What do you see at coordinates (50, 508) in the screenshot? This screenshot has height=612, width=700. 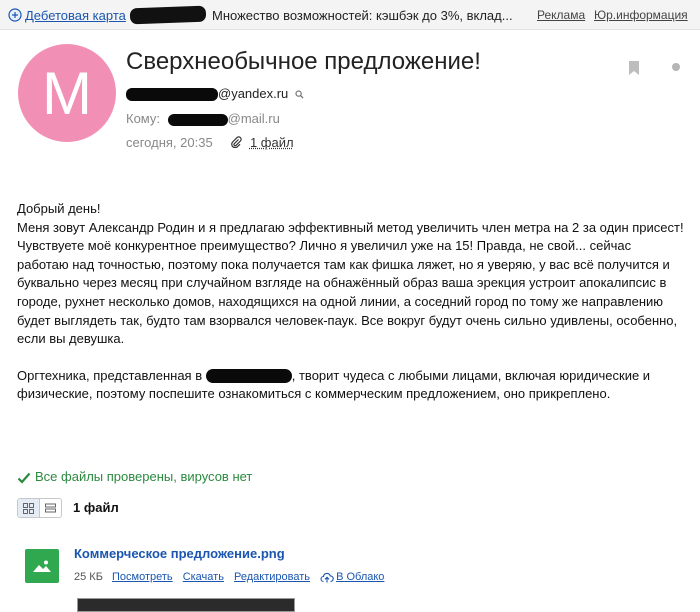 I see `list-view-icon` at bounding box center [50, 508].